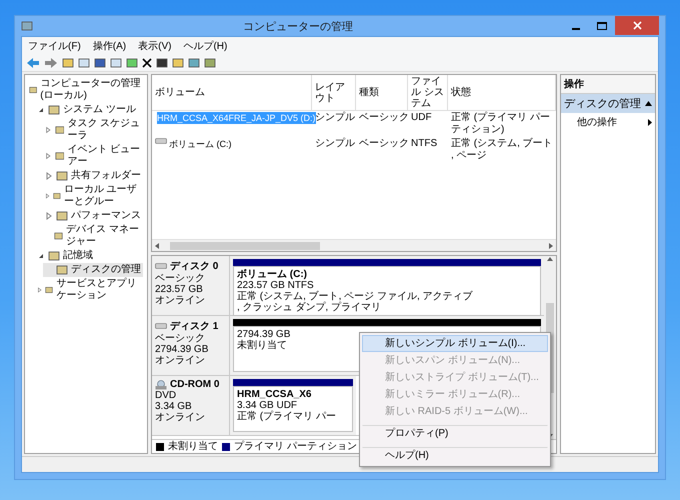 This screenshot has height=500, width=680. What do you see at coordinates (262, 345) in the screenshot?
I see `partition-detail: 未割り当て` at bounding box center [262, 345].